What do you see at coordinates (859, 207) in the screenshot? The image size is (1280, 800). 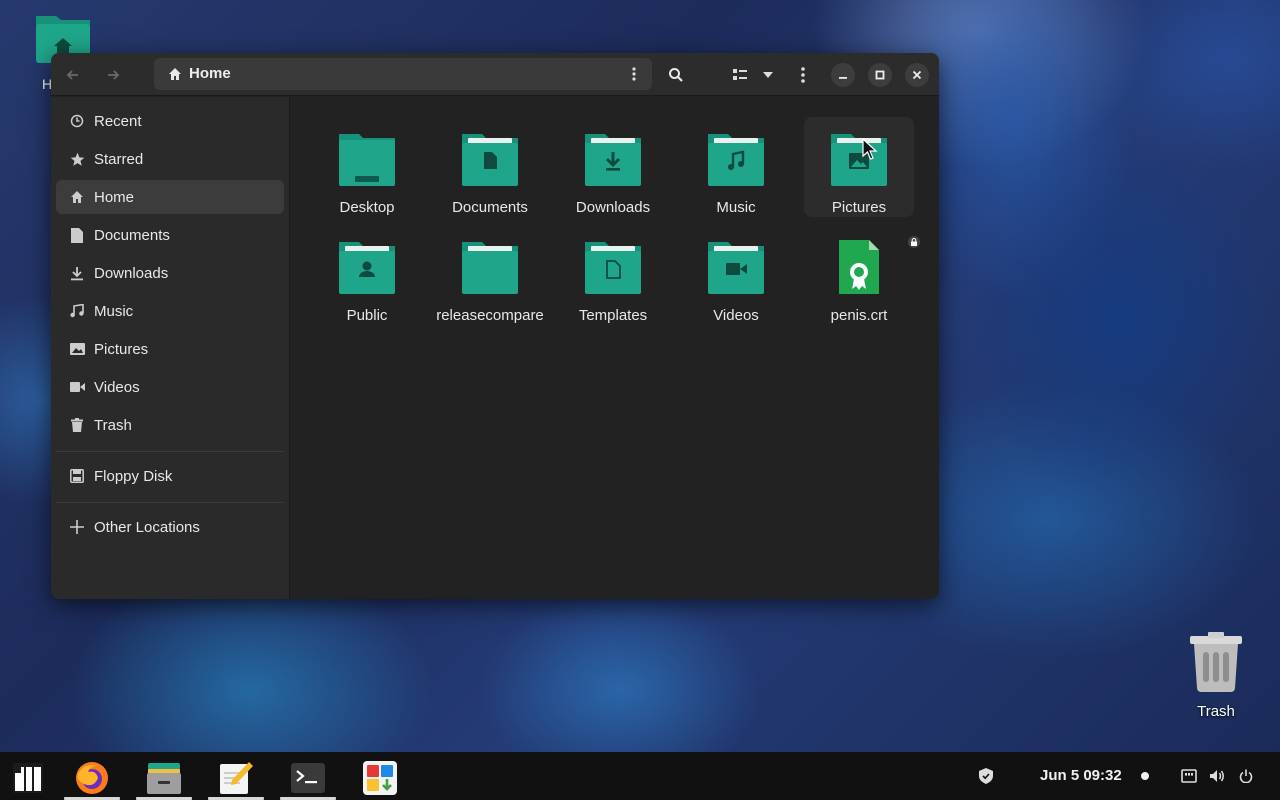 I see `file-name: Pictures` at bounding box center [859, 207].